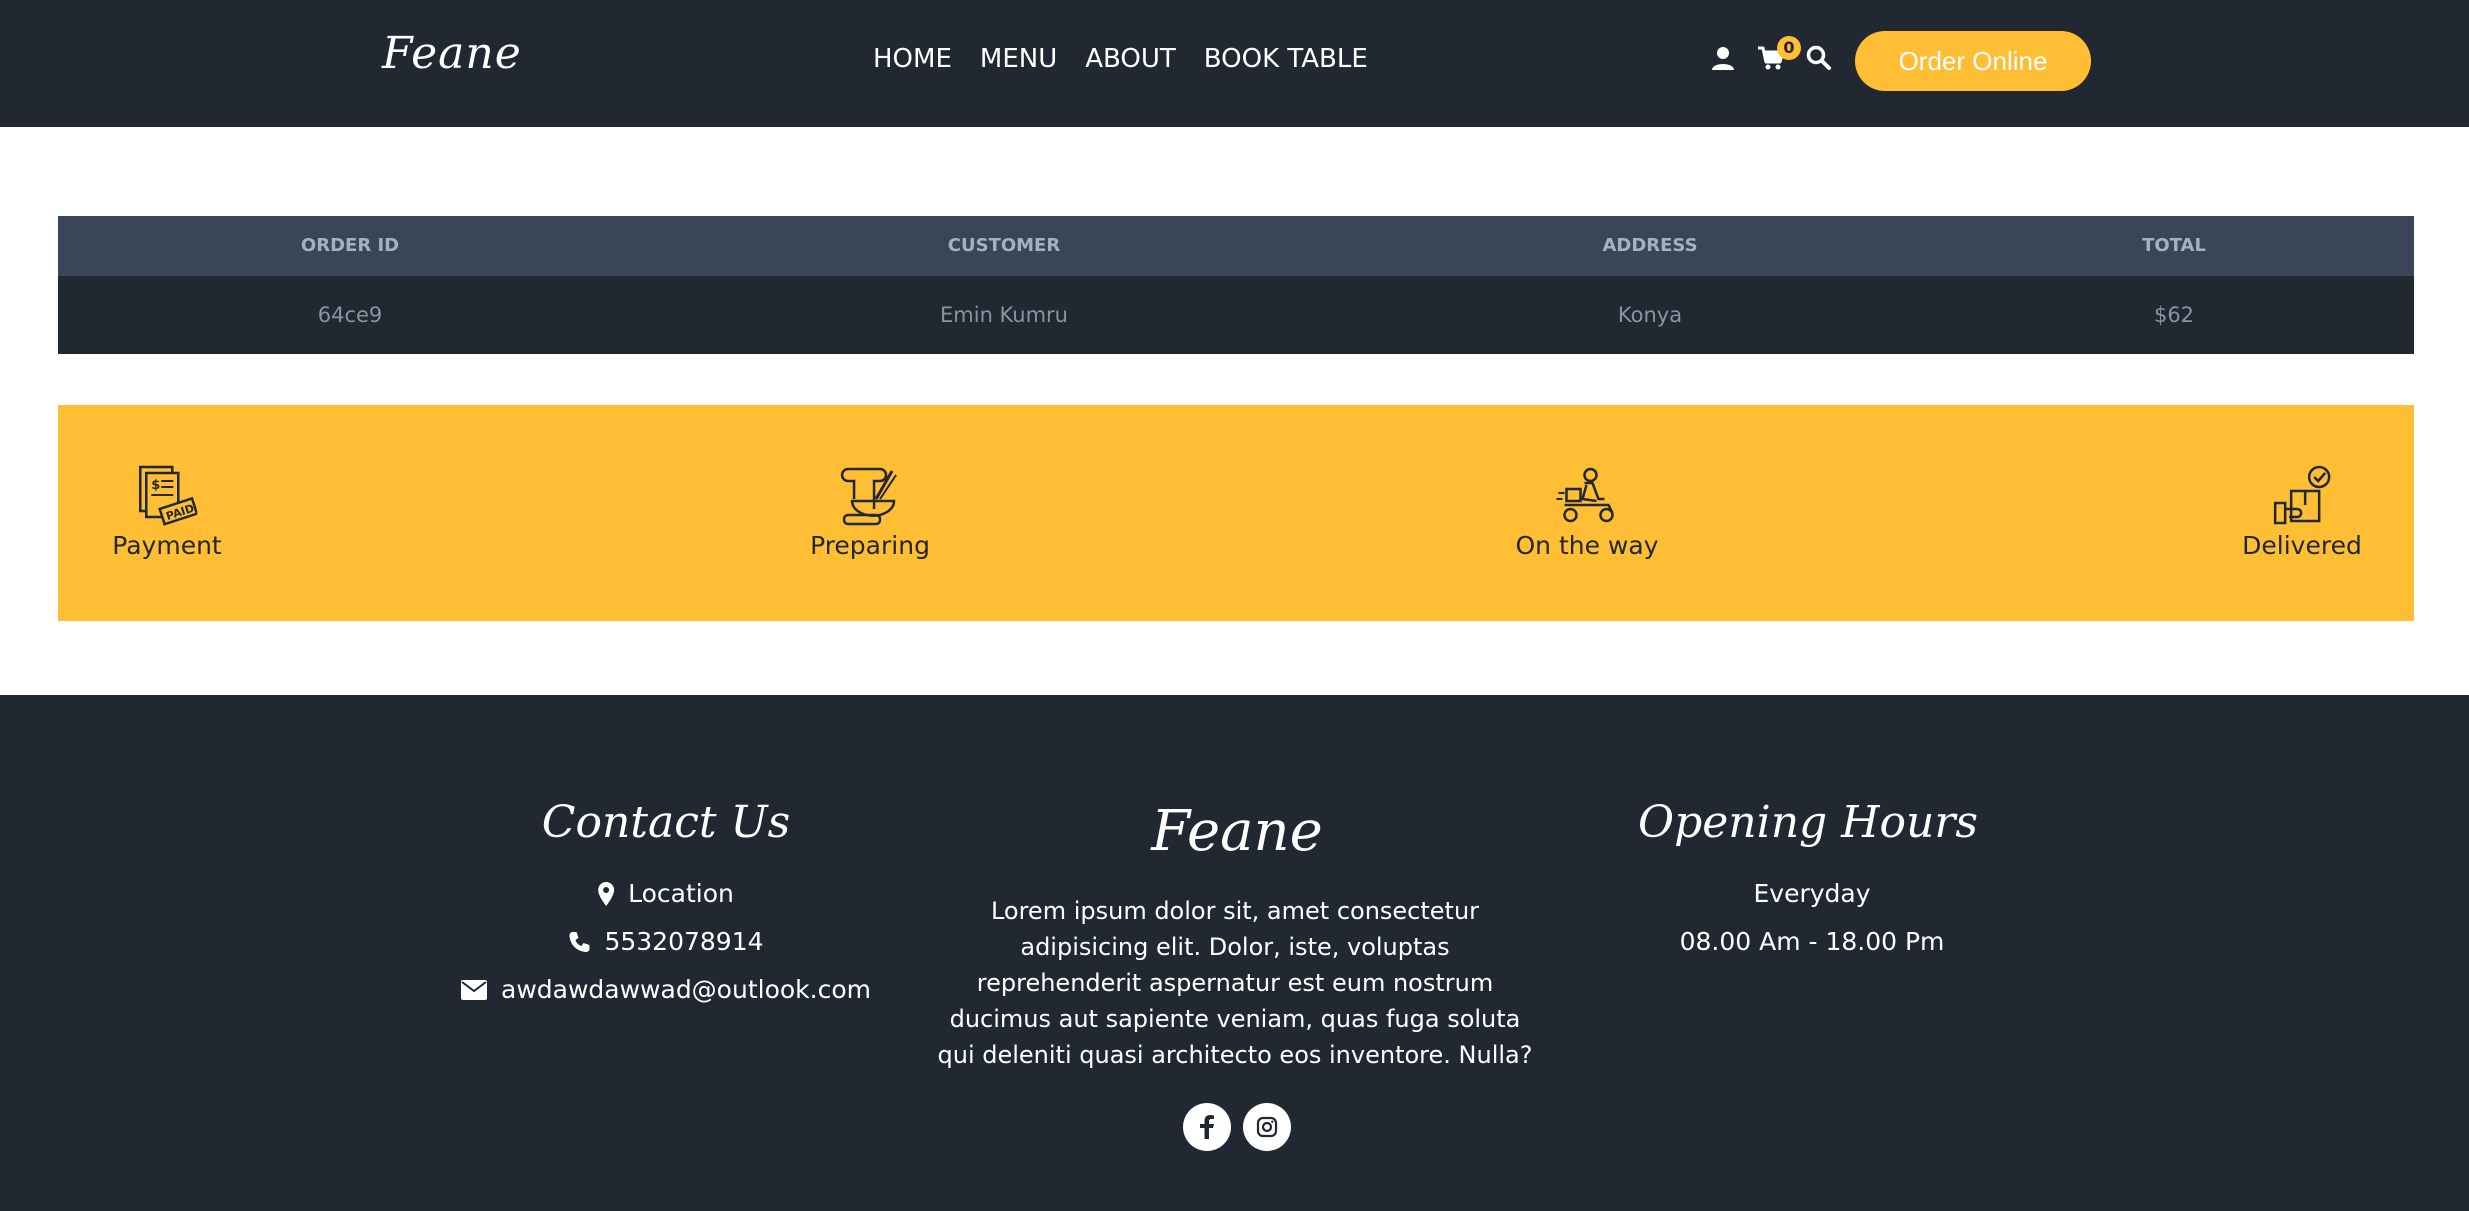 The width and height of the screenshot is (2469, 1211). What do you see at coordinates (1723, 58) in the screenshot?
I see `user-icon` at bounding box center [1723, 58].